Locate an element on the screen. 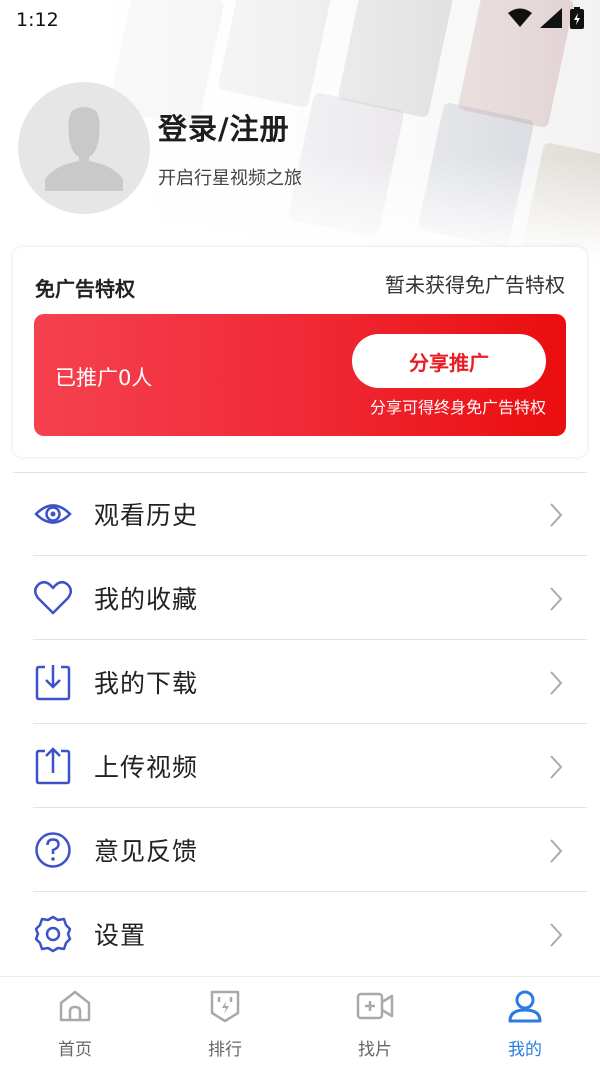  menu-label: 设置 is located at coordinates (120, 935).